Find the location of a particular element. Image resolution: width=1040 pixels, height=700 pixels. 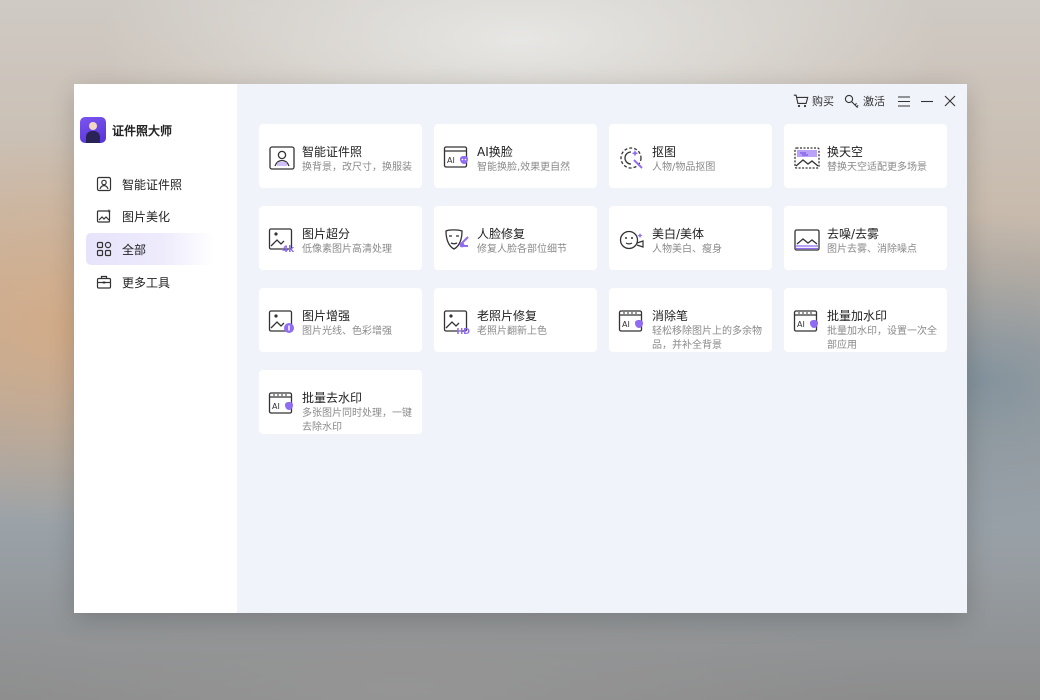

tool-card-face-repair: 人脸修复 修复人脸各部位细节 is located at coordinates (515, 238).